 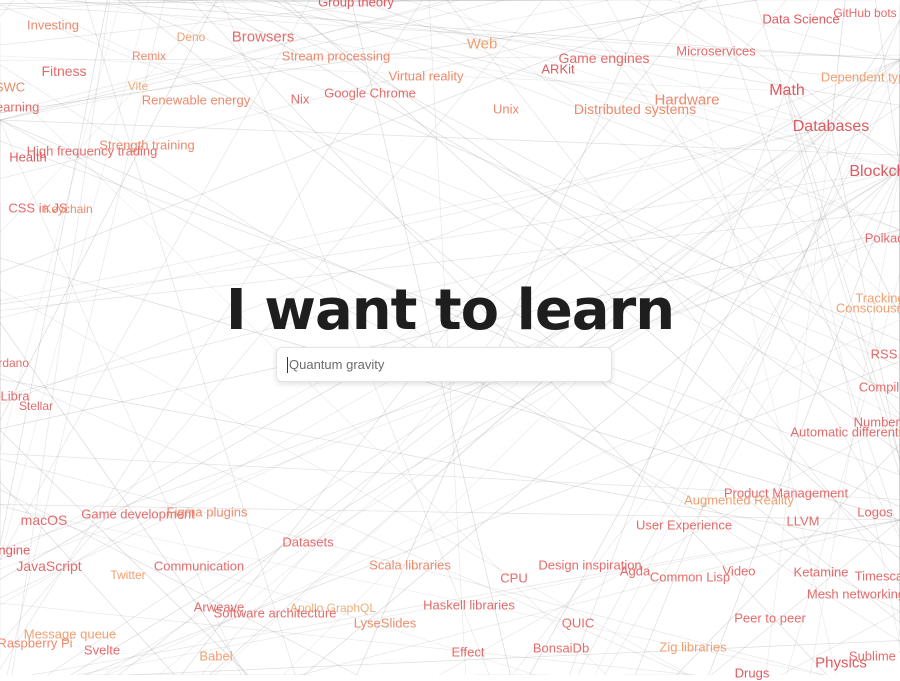 I want to click on topic-link: LLVM, so click(x=803, y=521).